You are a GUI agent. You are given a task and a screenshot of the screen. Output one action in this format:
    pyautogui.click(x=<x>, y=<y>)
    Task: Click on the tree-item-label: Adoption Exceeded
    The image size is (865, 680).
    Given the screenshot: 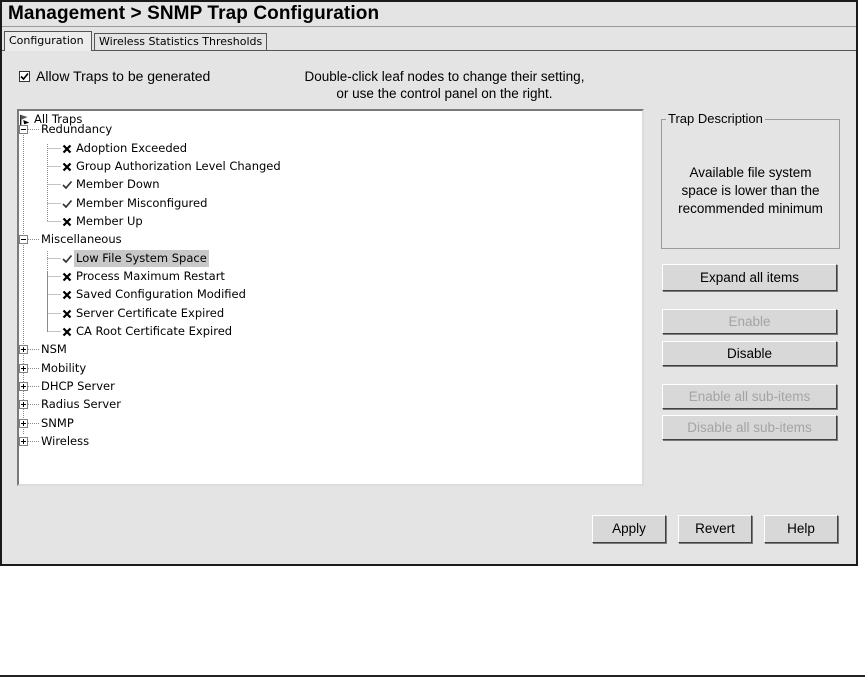 What is the action you would take?
    pyautogui.click(x=132, y=148)
    